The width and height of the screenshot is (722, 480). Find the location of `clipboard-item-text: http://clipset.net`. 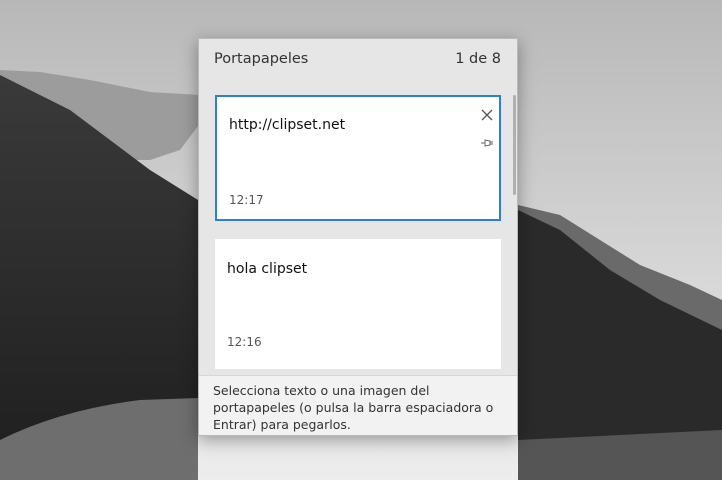

clipboard-item-text: http://clipset.net is located at coordinates (287, 125).